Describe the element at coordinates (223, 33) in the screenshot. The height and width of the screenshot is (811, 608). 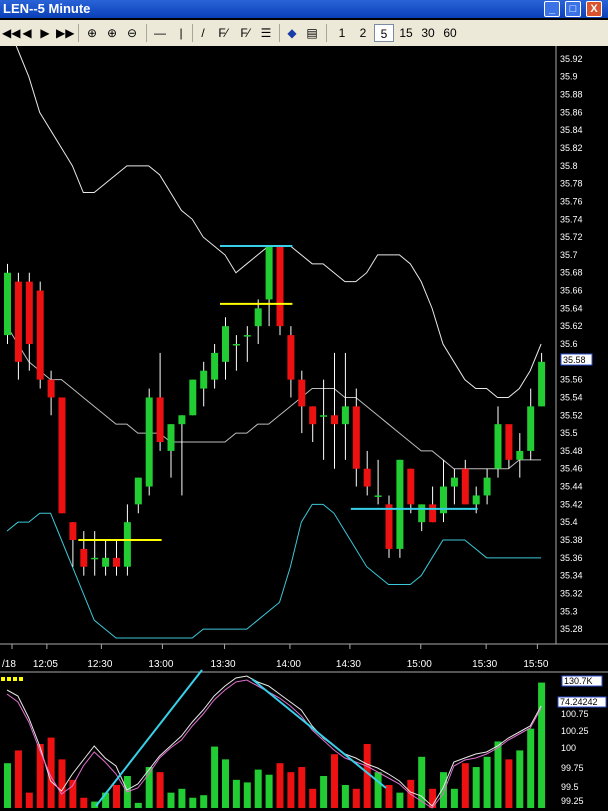
I see `fibonacci-fan-icon: F⁄` at that location.